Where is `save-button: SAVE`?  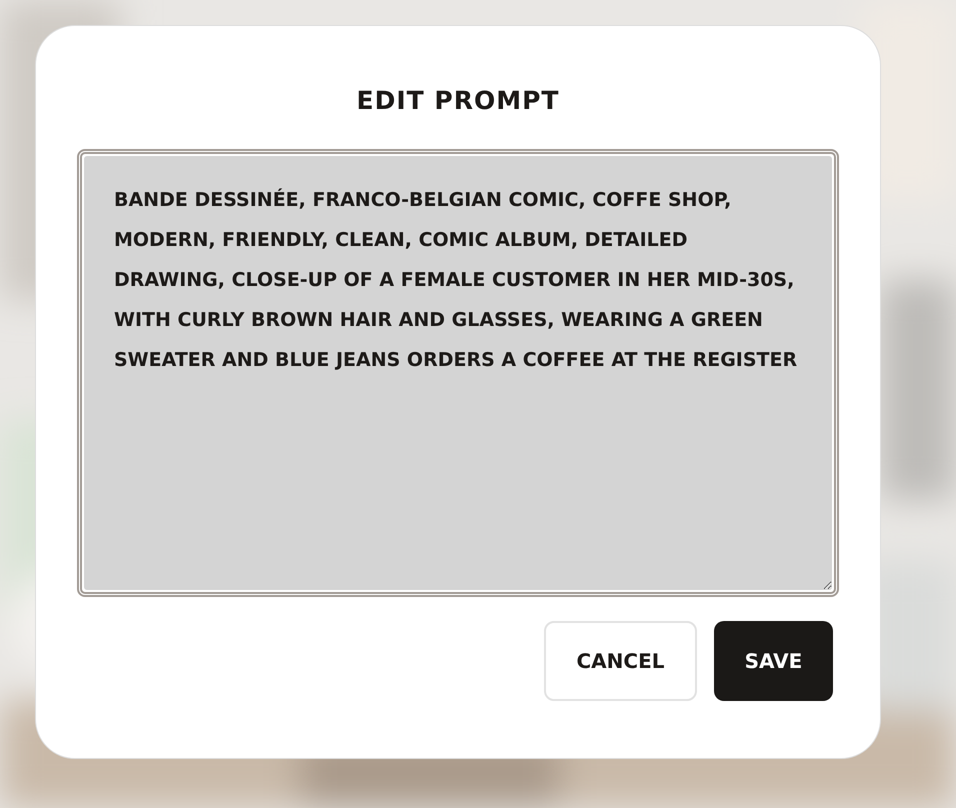 save-button: SAVE is located at coordinates (773, 661).